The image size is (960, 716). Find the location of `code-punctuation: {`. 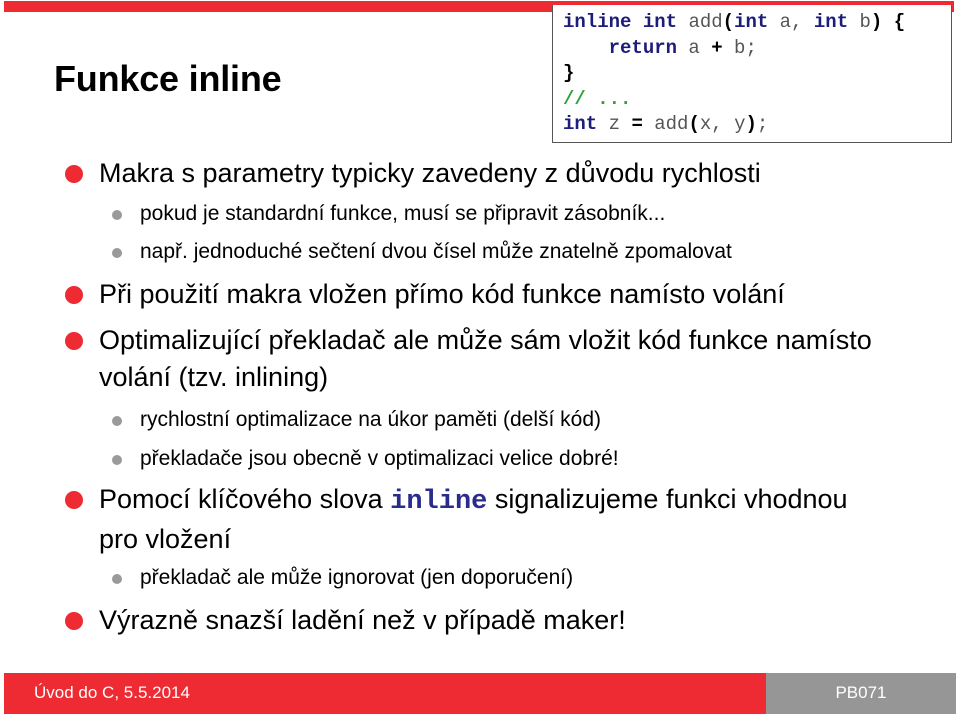

code-punctuation: { is located at coordinates (899, 22).